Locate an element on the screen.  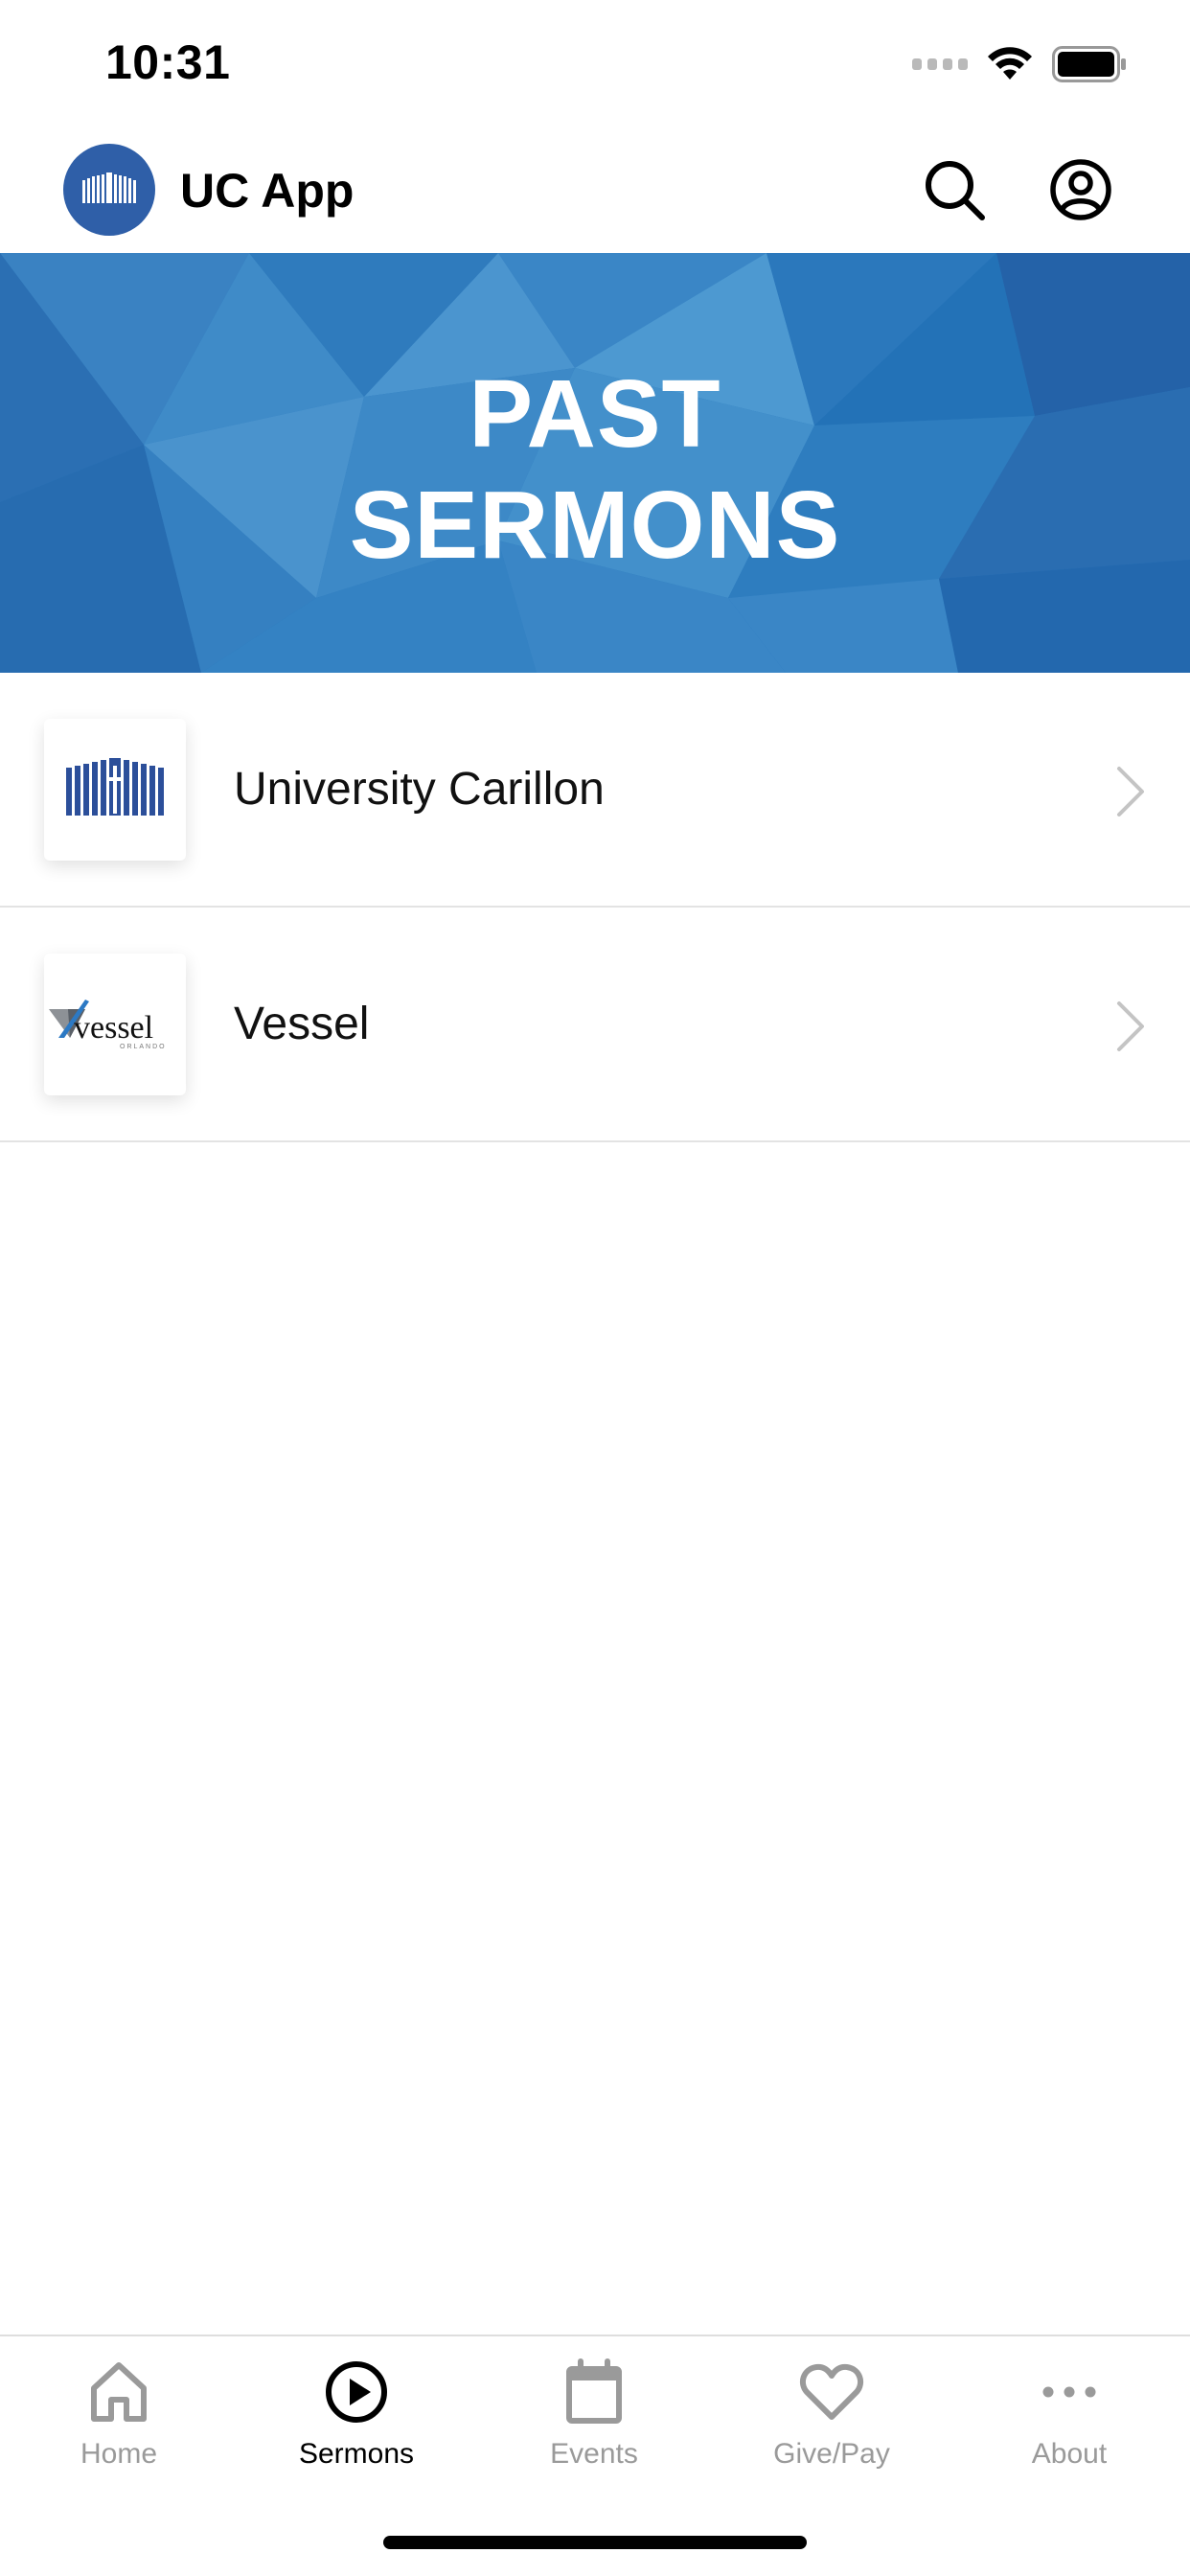
cellular-signal-icon is located at coordinates (940, 64).